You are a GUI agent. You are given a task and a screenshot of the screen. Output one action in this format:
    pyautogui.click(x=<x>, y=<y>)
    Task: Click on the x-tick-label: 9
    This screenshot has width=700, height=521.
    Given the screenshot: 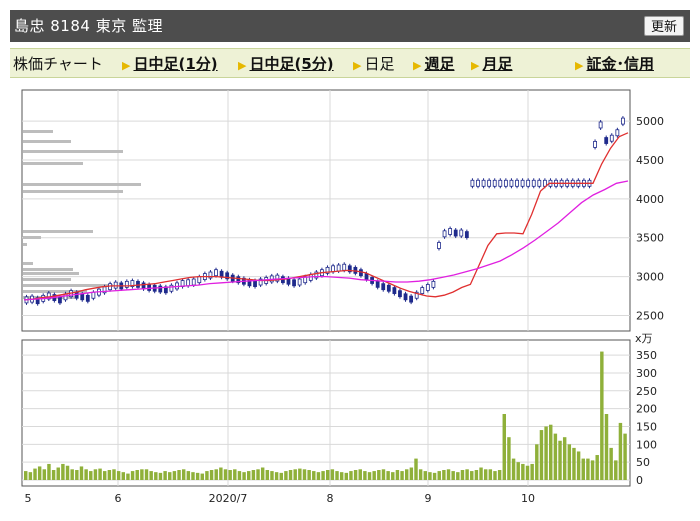 What is the action you would take?
    pyautogui.click(x=428, y=498)
    